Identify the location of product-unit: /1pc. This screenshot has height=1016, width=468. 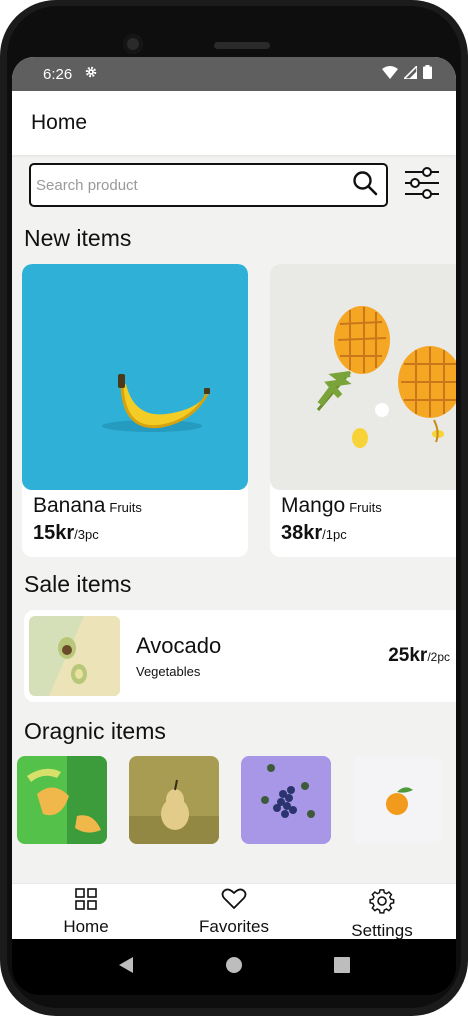
(334, 534).